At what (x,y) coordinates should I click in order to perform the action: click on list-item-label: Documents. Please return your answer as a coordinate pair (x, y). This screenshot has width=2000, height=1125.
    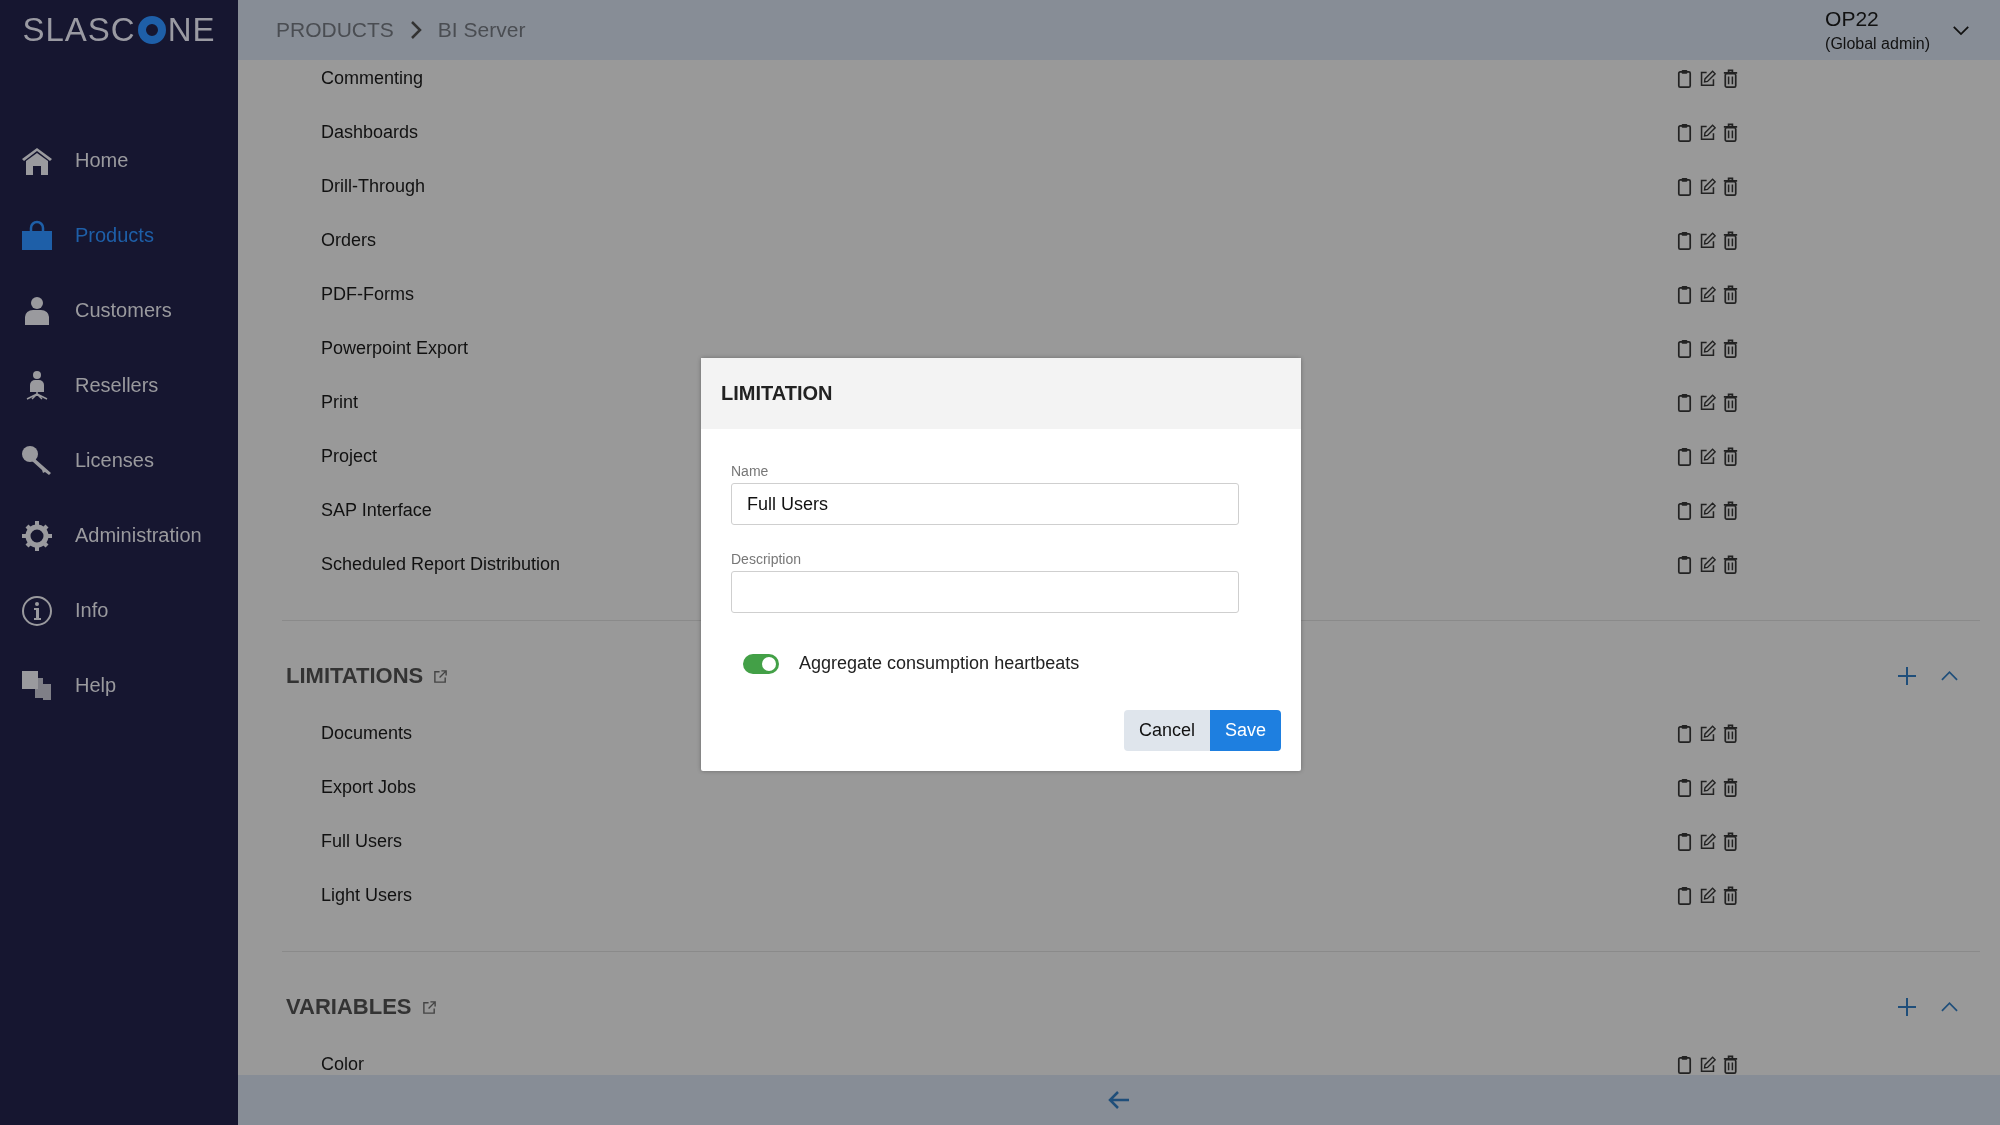
    Looking at the image, I should click on (367, 733).